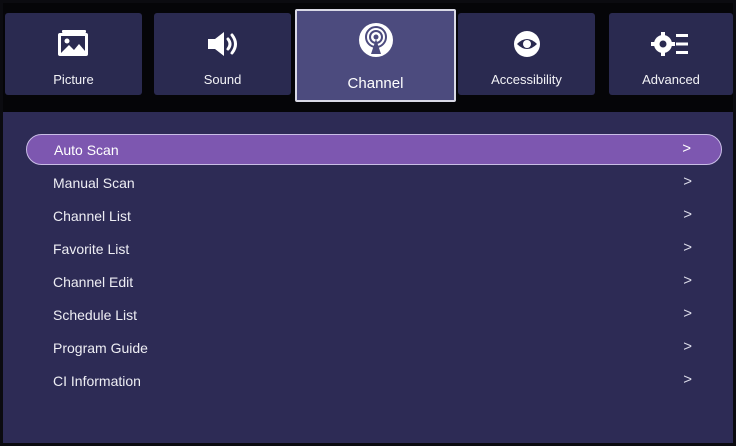 This screenshot has width=736, height=446. I want to click on tab-accessibility: Accessibility, so click(526, 54).